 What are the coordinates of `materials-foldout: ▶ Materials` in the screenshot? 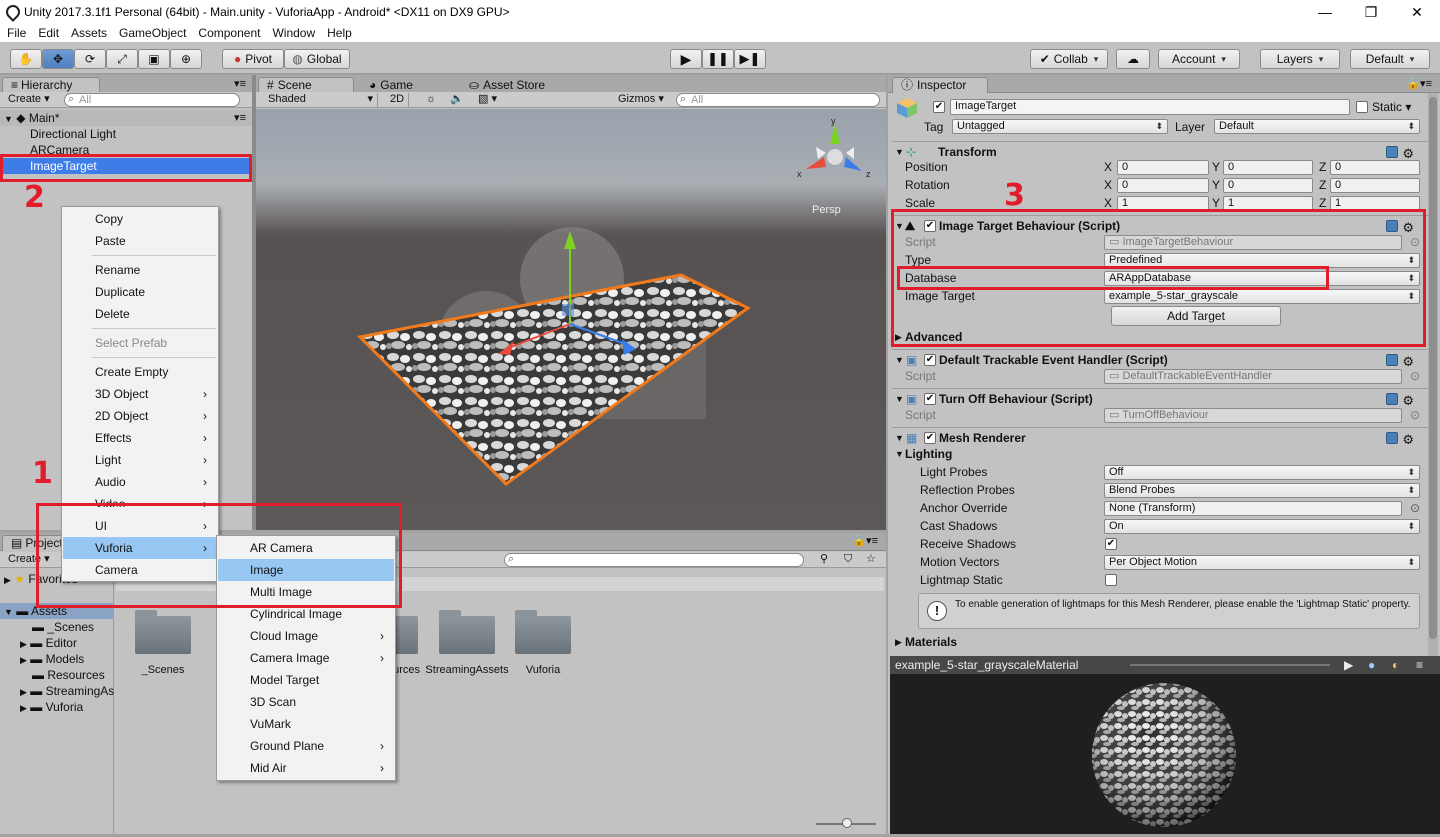 It's located at (1160, 642).